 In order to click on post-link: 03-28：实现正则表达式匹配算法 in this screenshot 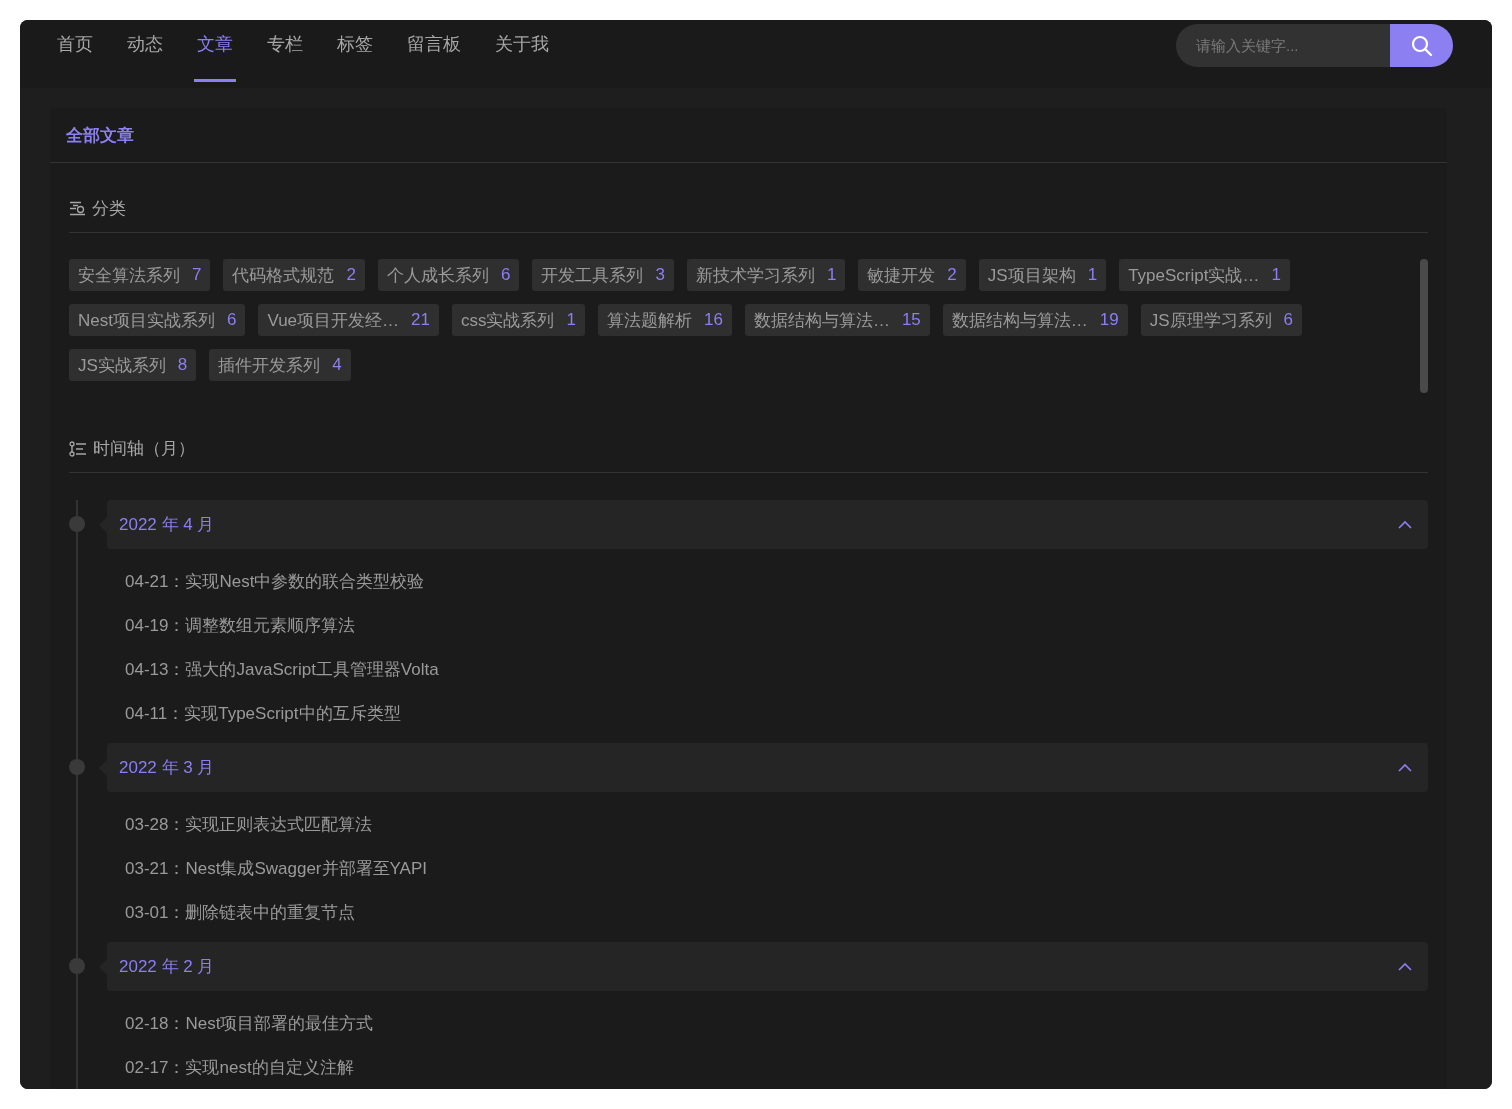, I will do `click(776, 824)`.